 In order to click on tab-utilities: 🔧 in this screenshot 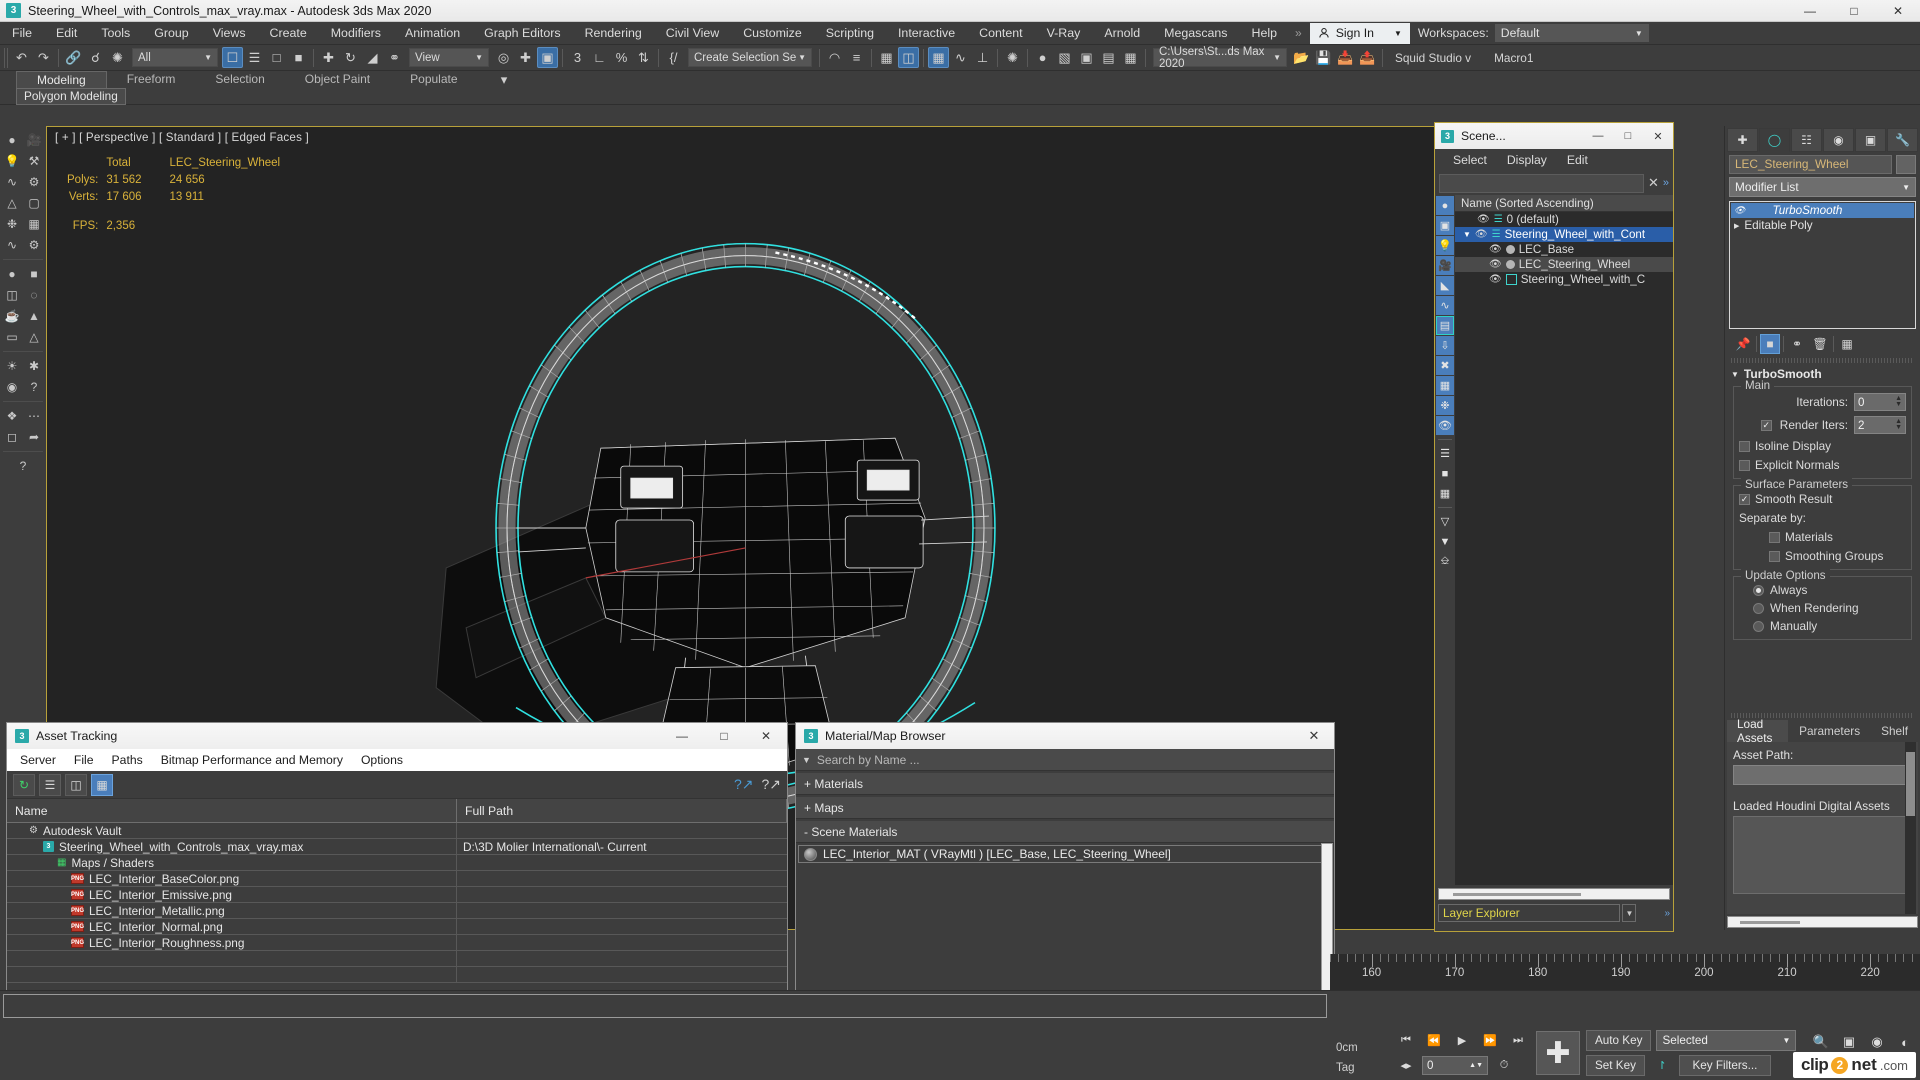, I will do `click(1902, 140)`.